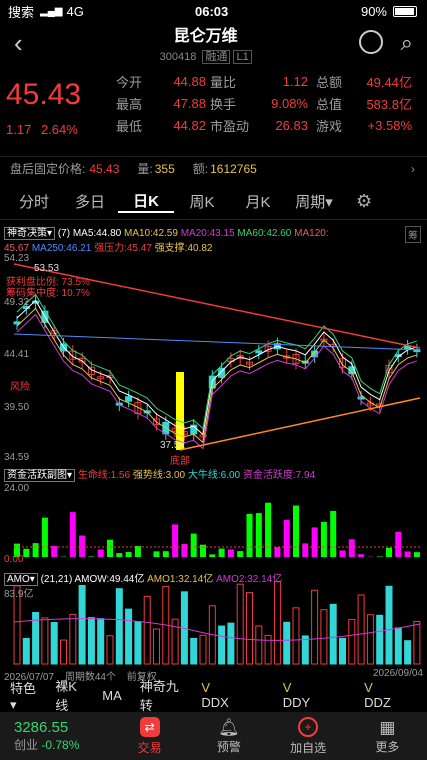 This screenshot has width=427, height=760. I want to click on tab-period: 周期▾, so click(314, 201).